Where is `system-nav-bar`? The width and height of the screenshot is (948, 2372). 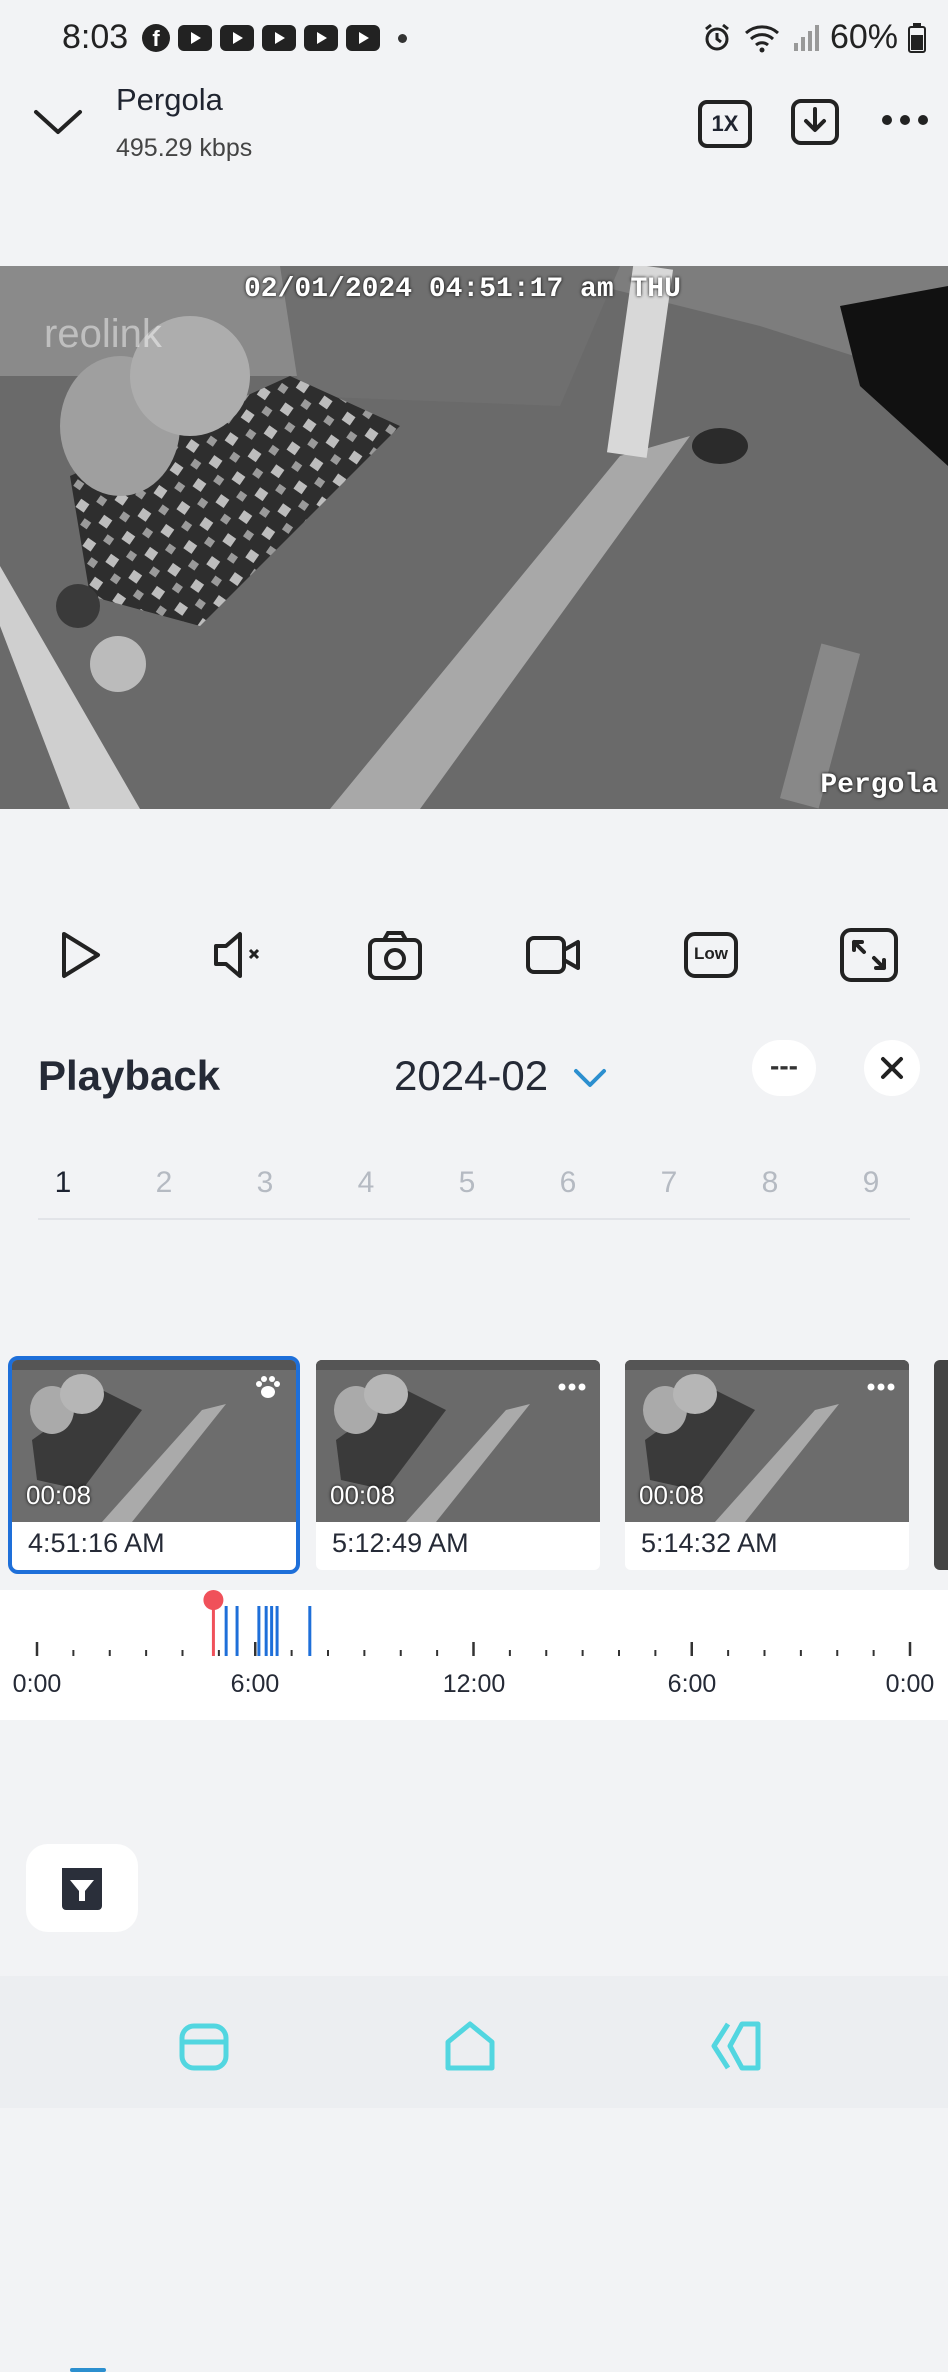 system-nav-bar is located at coordinates (474, 2042).